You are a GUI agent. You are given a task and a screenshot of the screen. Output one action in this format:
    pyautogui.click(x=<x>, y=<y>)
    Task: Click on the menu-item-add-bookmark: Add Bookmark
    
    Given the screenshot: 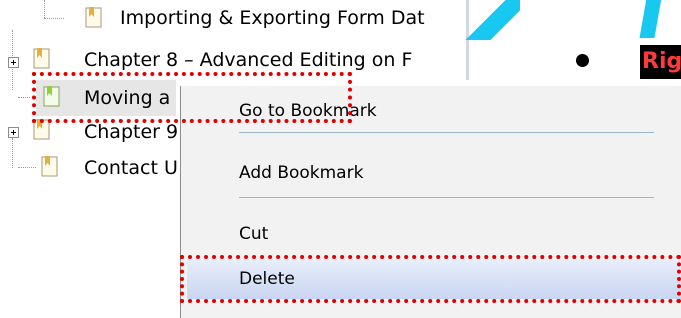 What is the action you would take?
    pyautogui.click(x=434, y=173)
    